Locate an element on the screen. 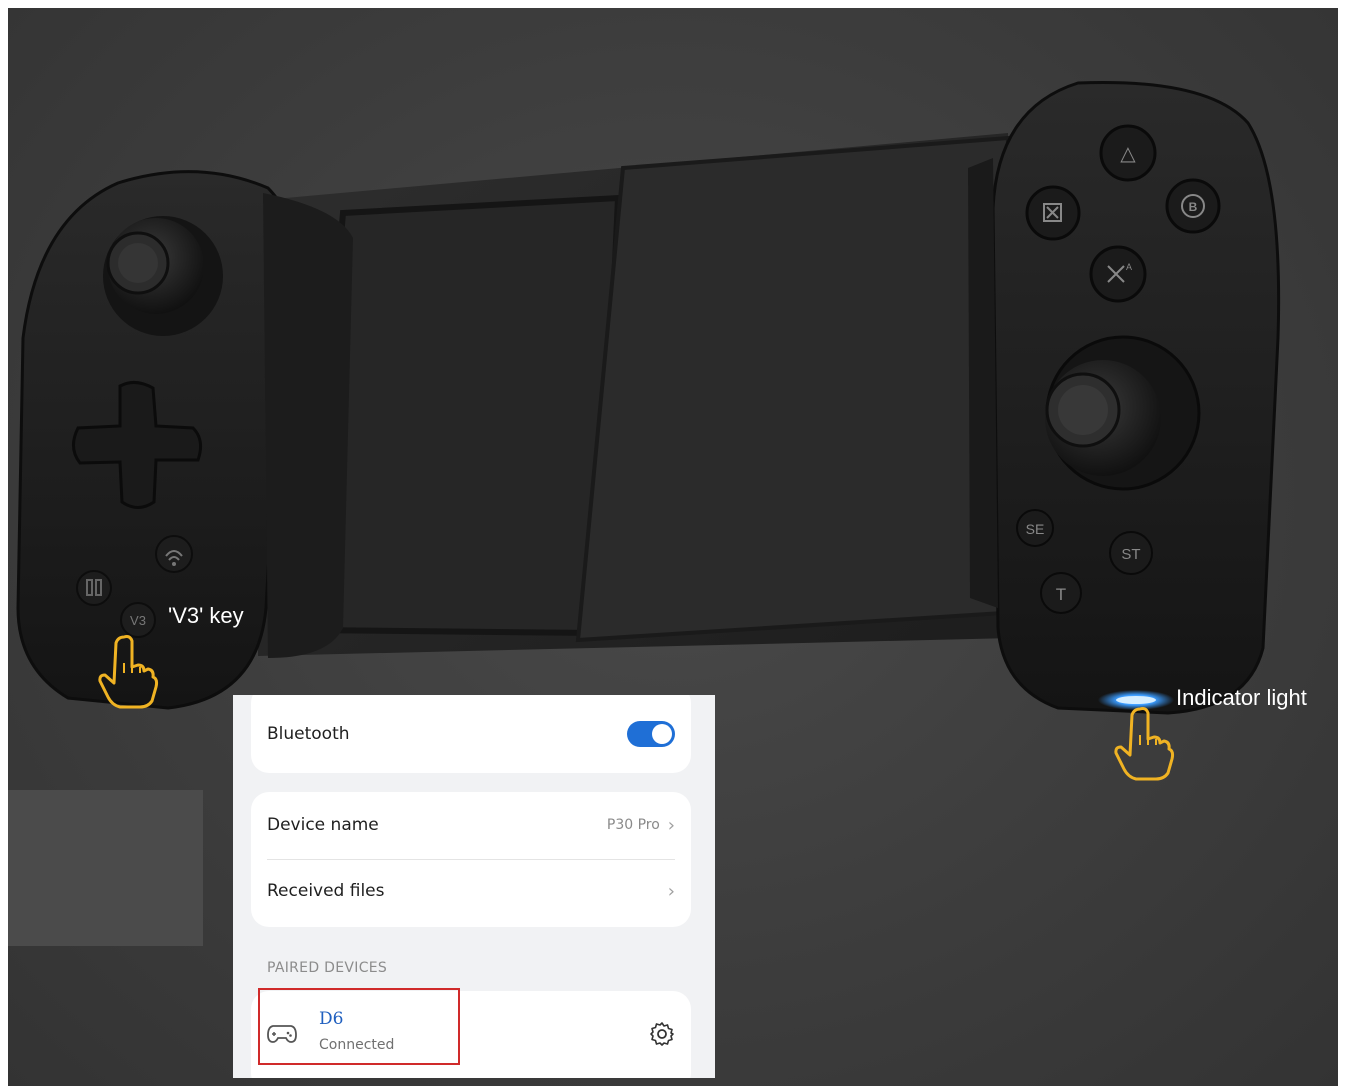  capture-button is located at coordinates (94, 588).